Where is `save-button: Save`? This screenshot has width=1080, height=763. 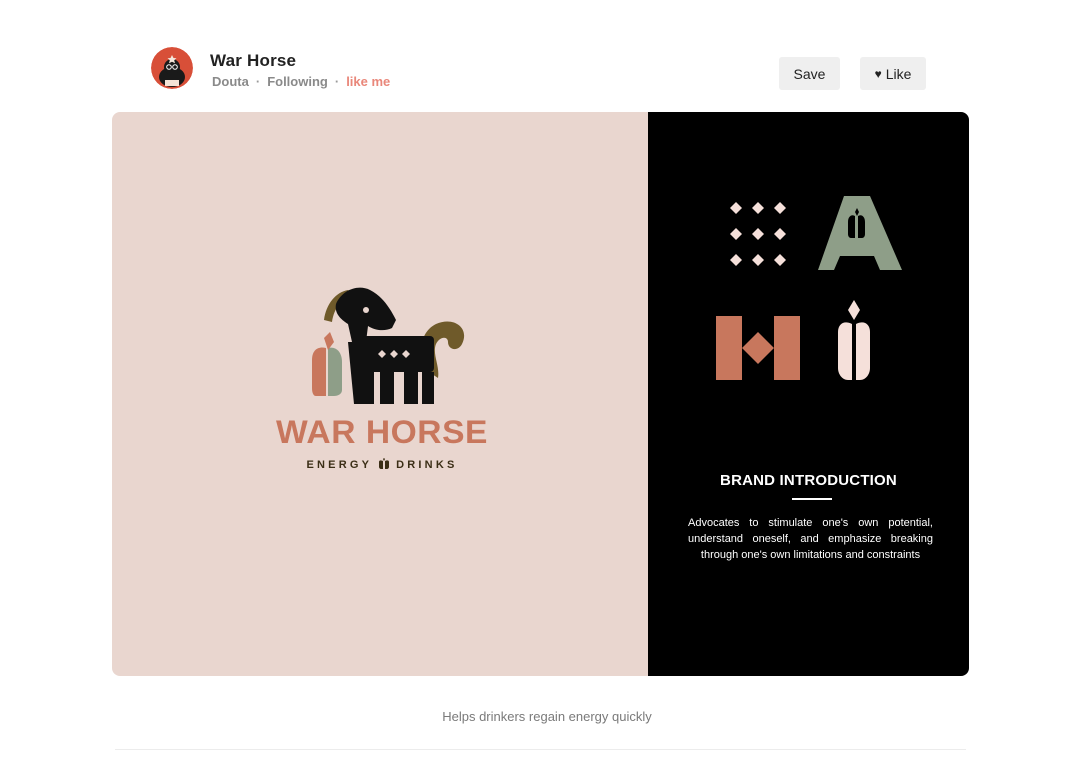
save-button: Save is located at coordinates (809, 73).